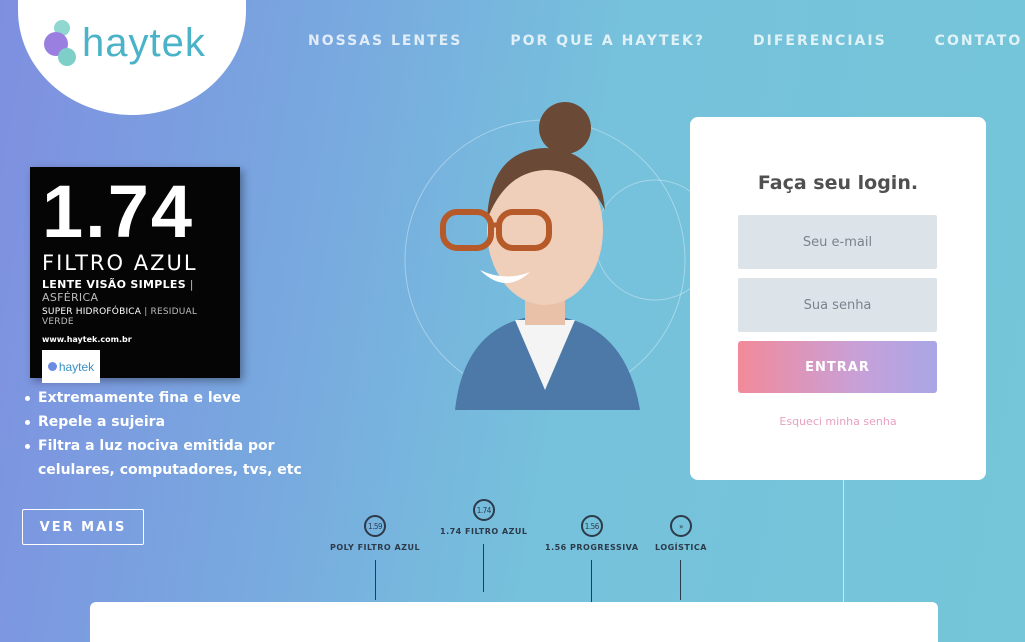 This screenshot has height=642, width=1025. I want to click on password-input, so click(837, 305).